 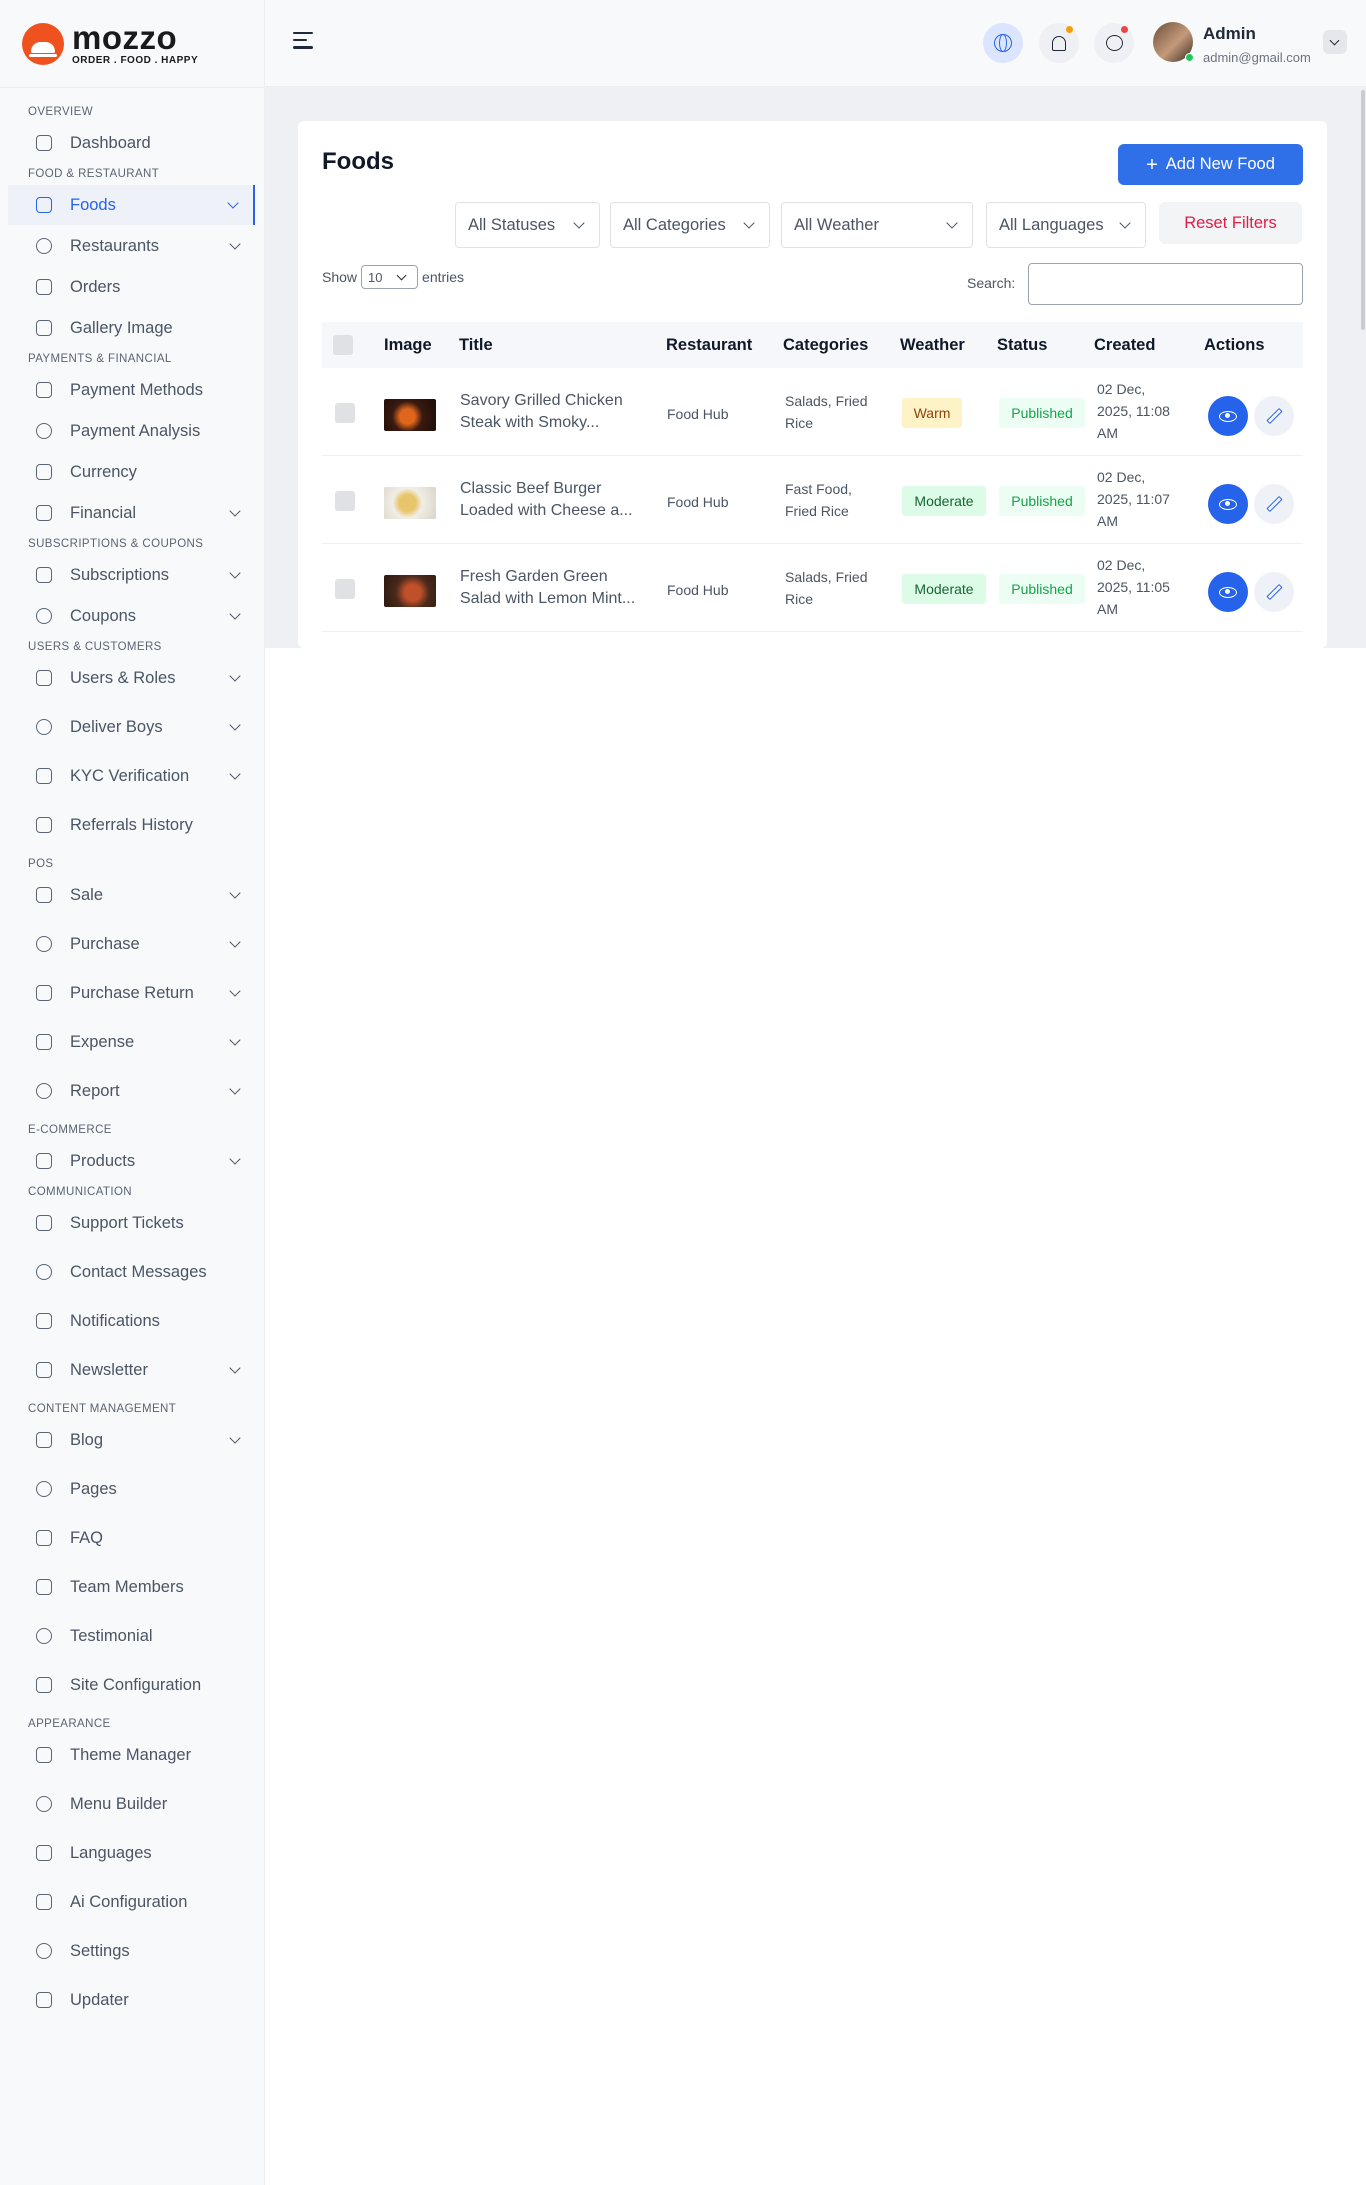 What do you see at coordinates (1124, 345) in the screenshot?
I see `column-header: Created` at bounding box center [1124, 345].